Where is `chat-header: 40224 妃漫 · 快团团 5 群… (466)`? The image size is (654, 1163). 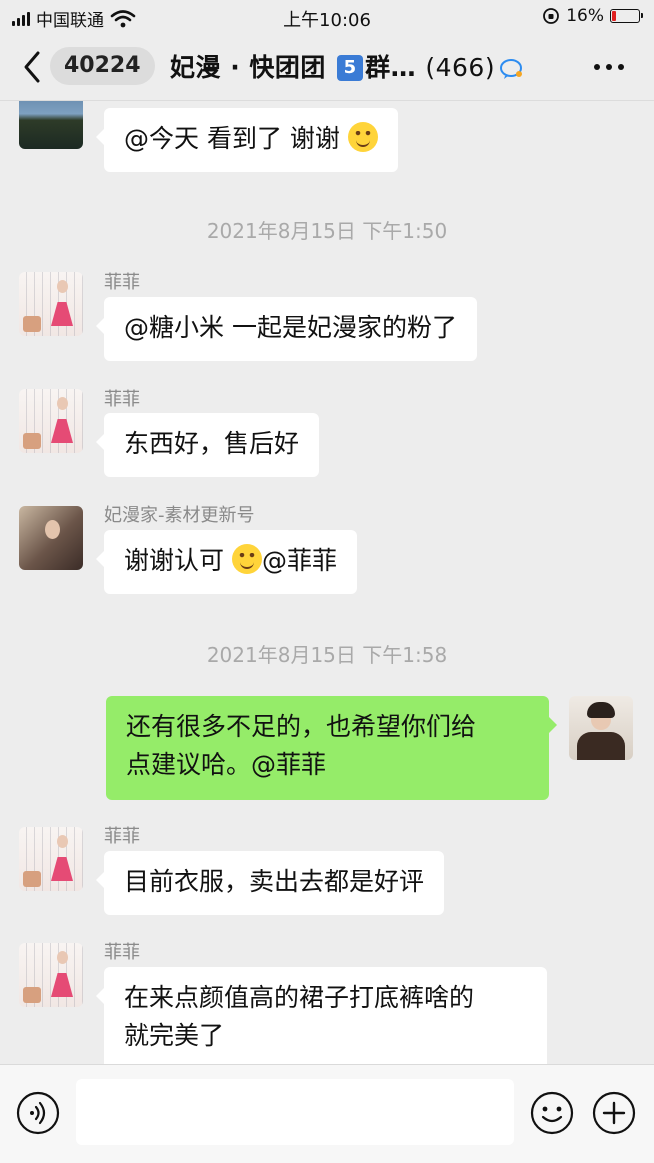 chat-header: 40224 妃漫 · 快团团 5 群… (466) is located at coordinates (327, 67).